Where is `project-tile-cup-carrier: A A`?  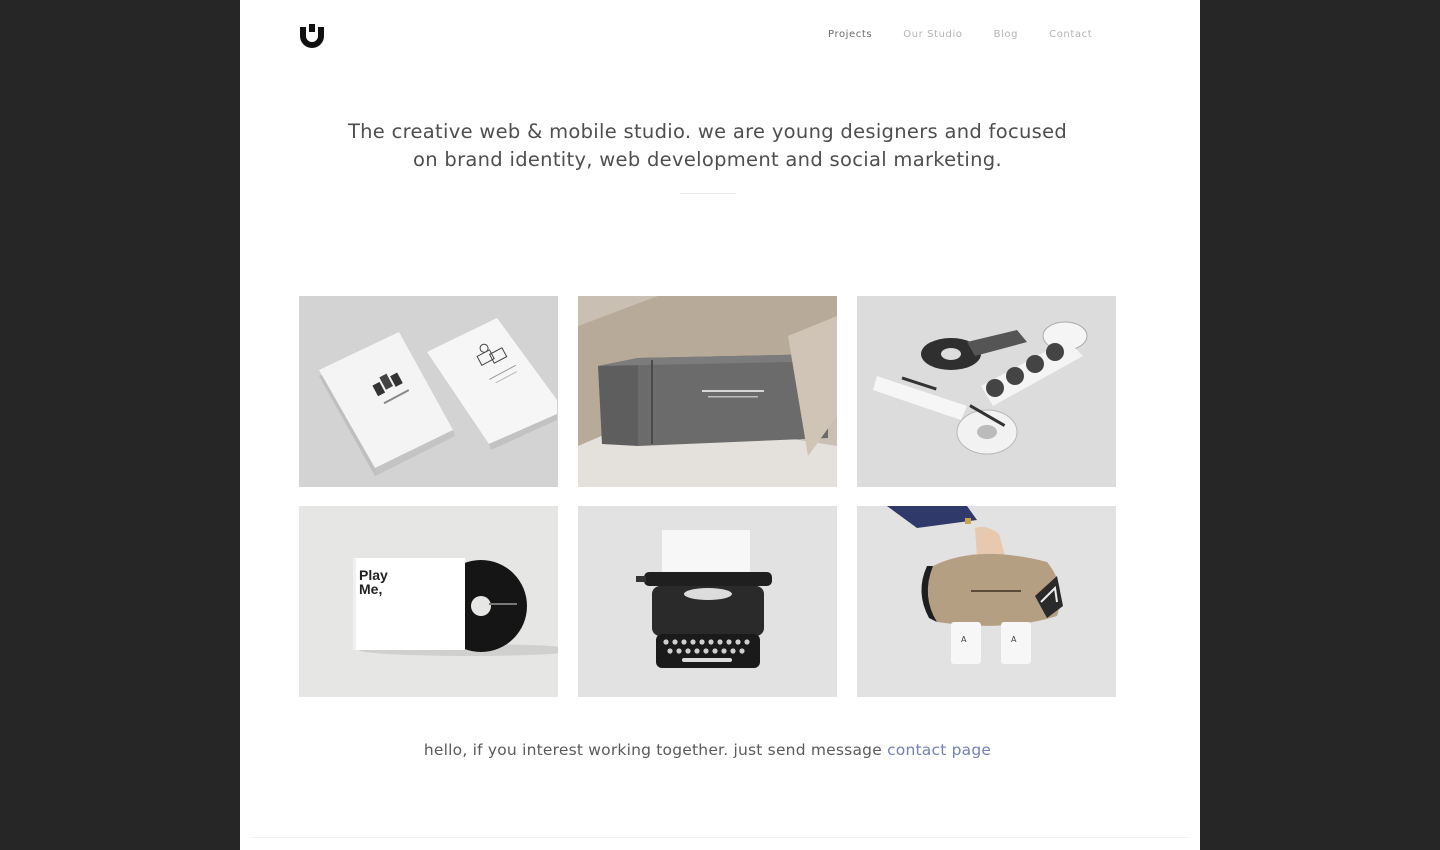
project-tile-cup-carrier: A A is located at coordinates (986, 601).